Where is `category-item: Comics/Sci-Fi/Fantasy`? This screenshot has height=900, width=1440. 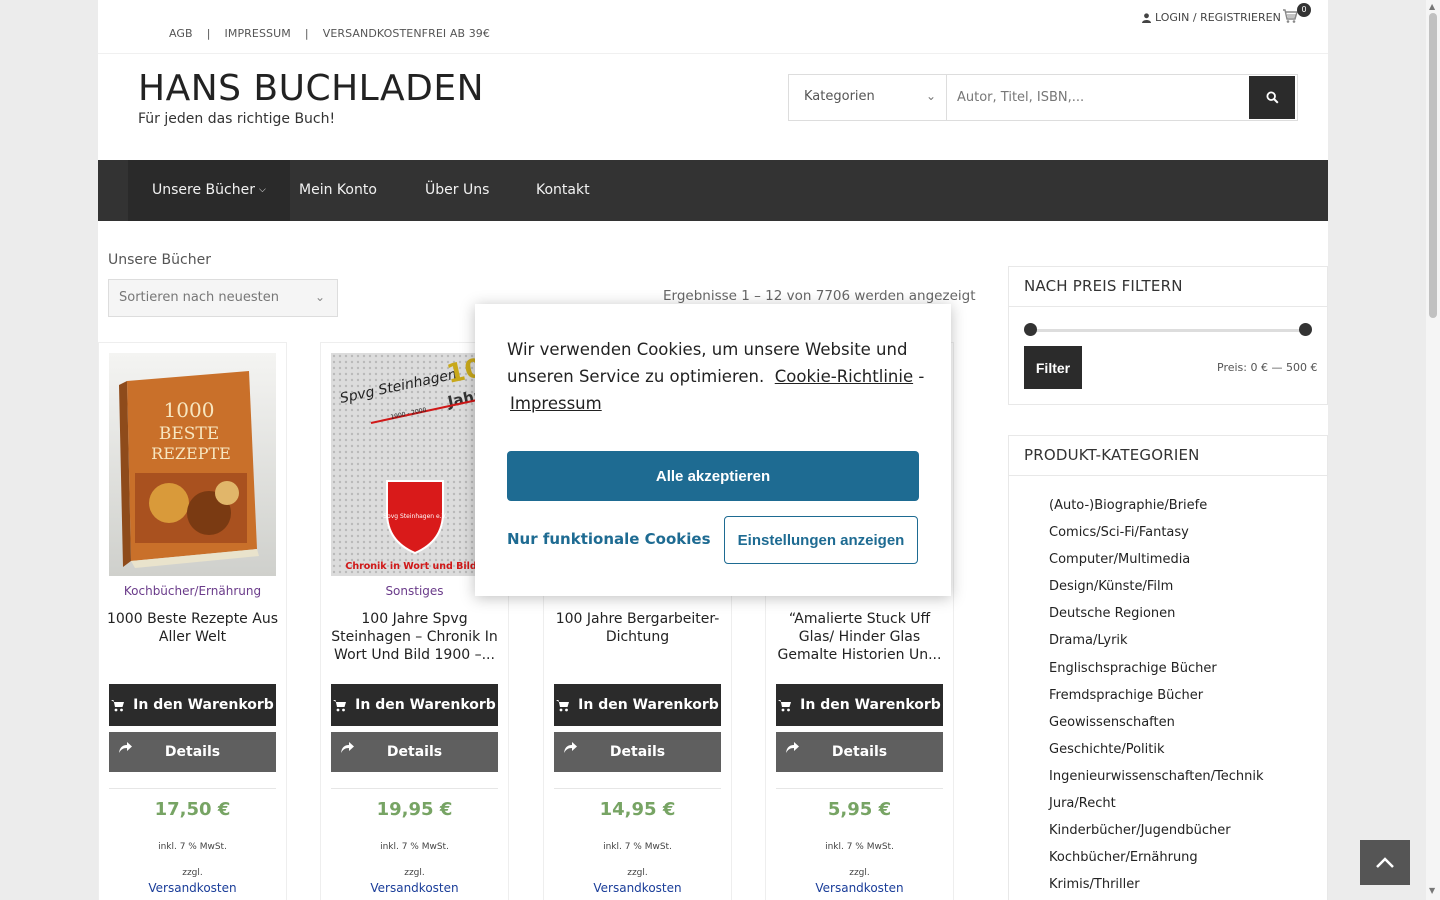
category-item: Comics/Sci-Fi/Fantasy is located at coordinates (1188, 538).